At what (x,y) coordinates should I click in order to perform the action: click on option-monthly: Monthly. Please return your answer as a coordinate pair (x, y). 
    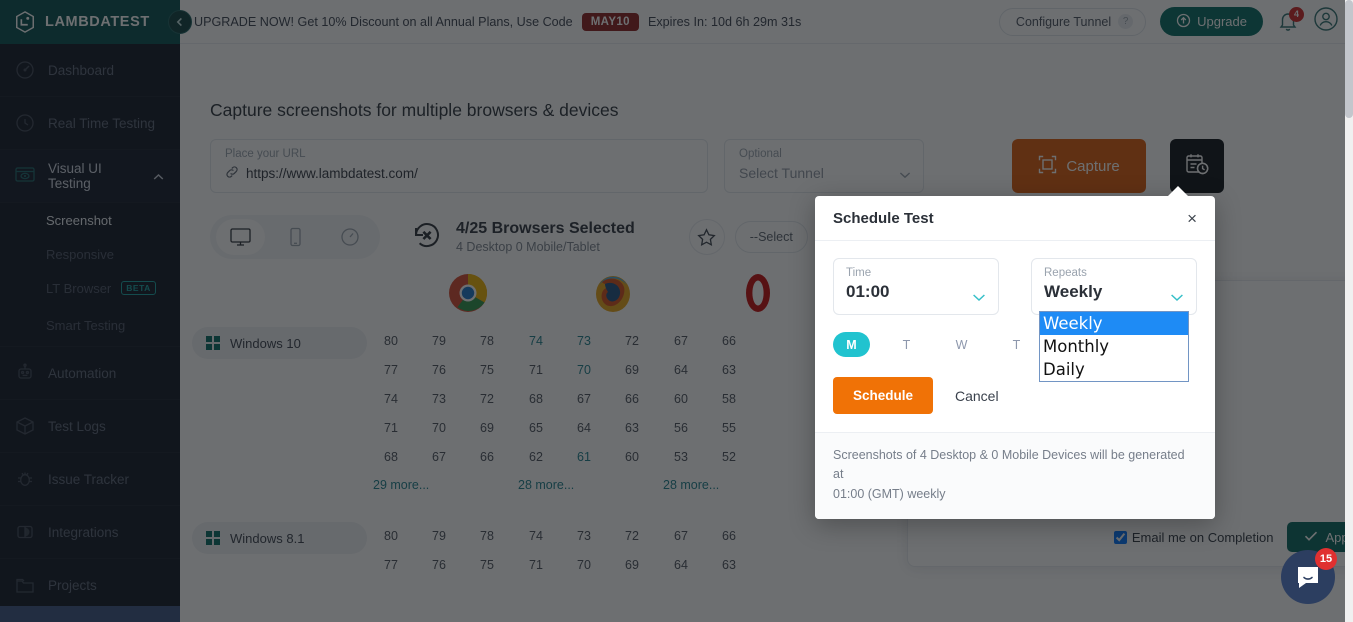
    Looking at the image, I should click on (1114, 346).